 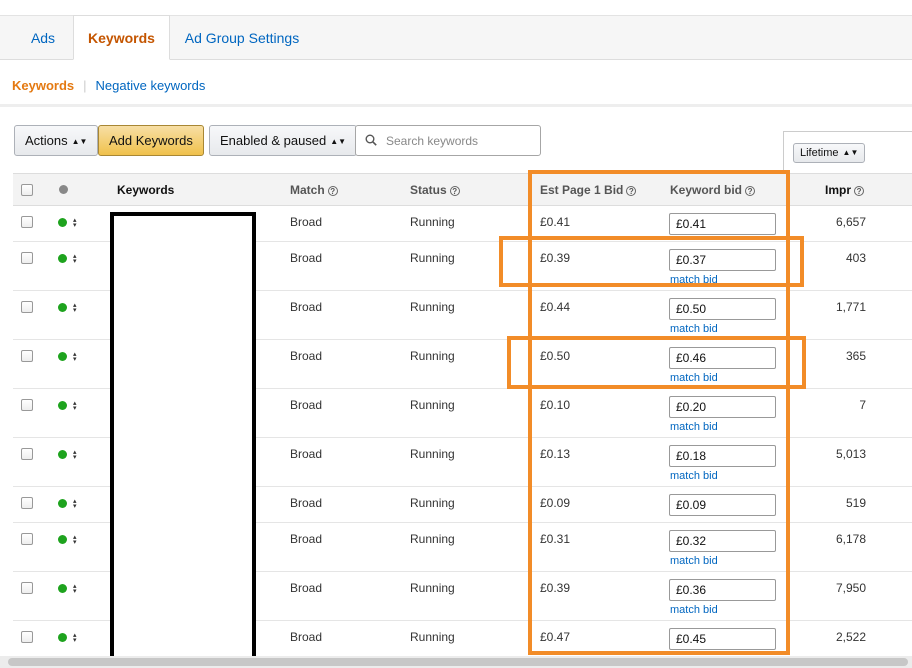 I want to click on subnav-keywords: Keywords, so click(x=43, y=85).